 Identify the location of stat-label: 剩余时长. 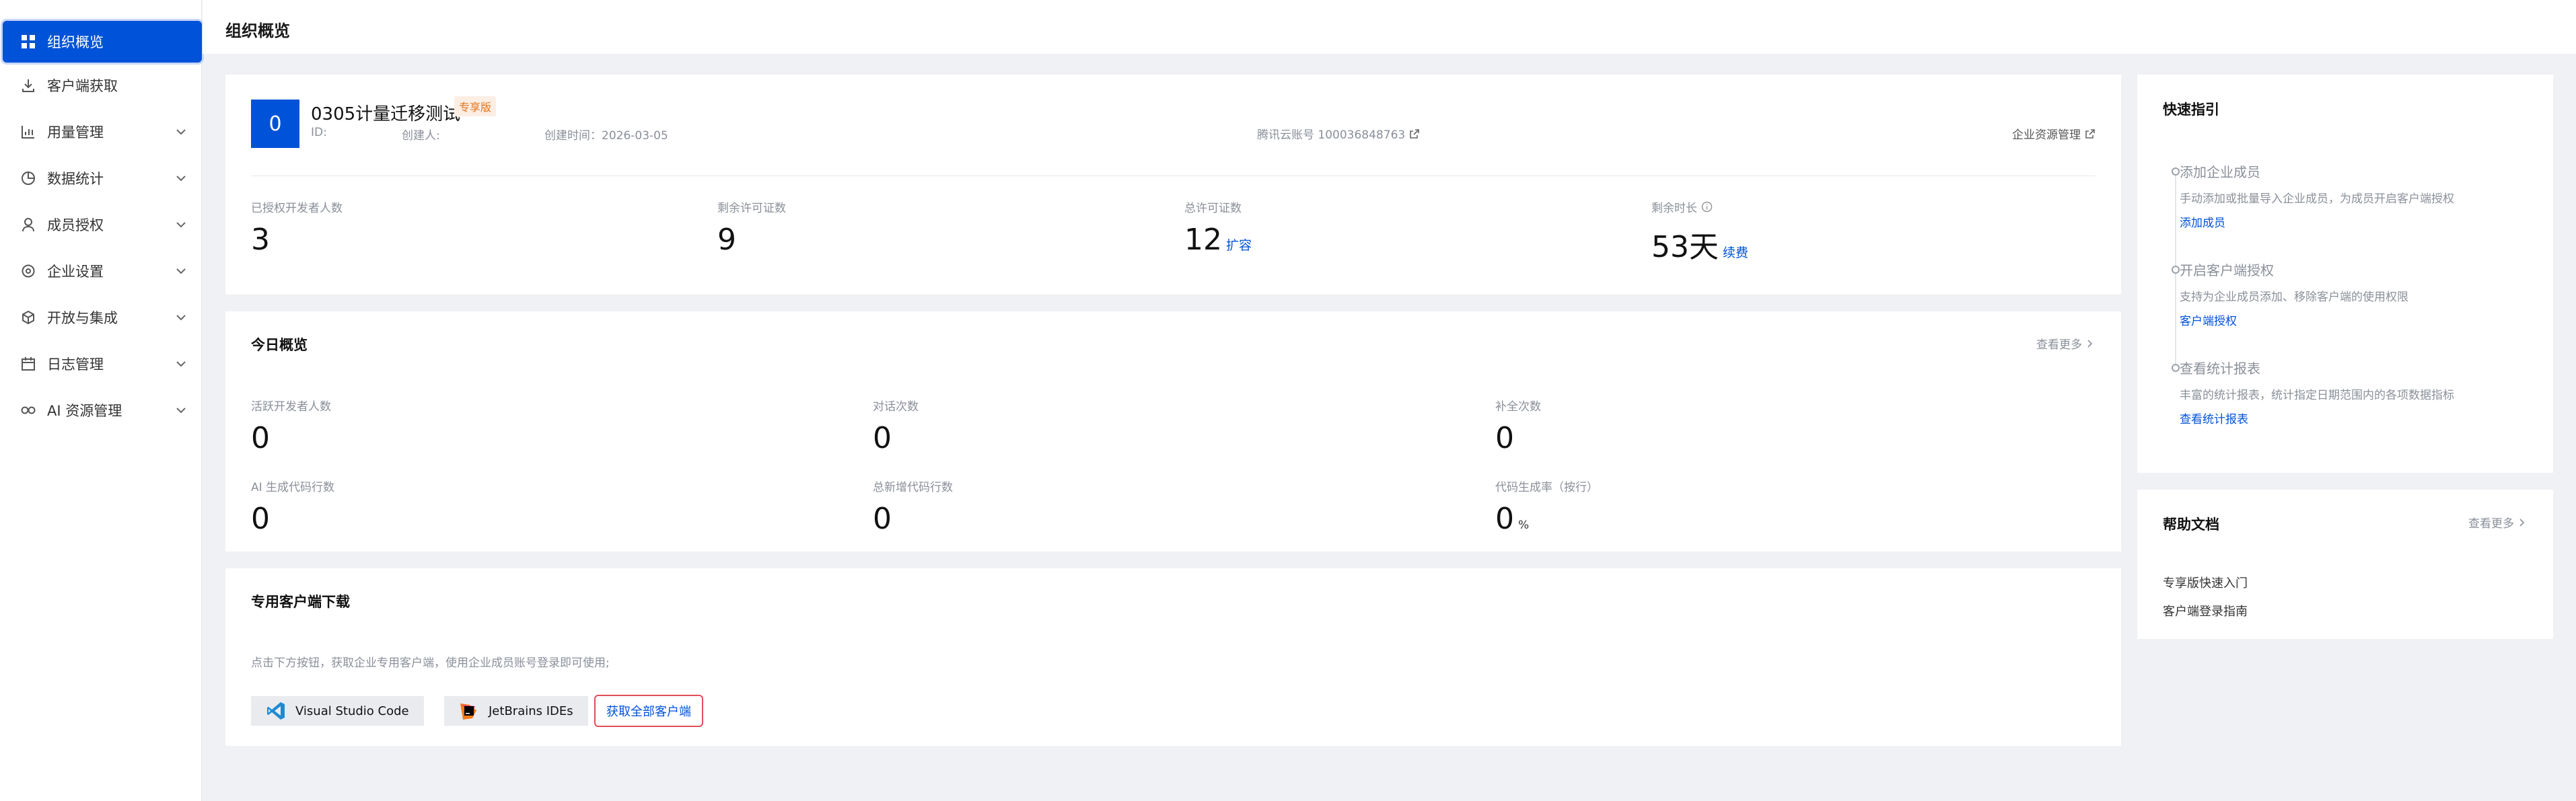
(1674, 208).